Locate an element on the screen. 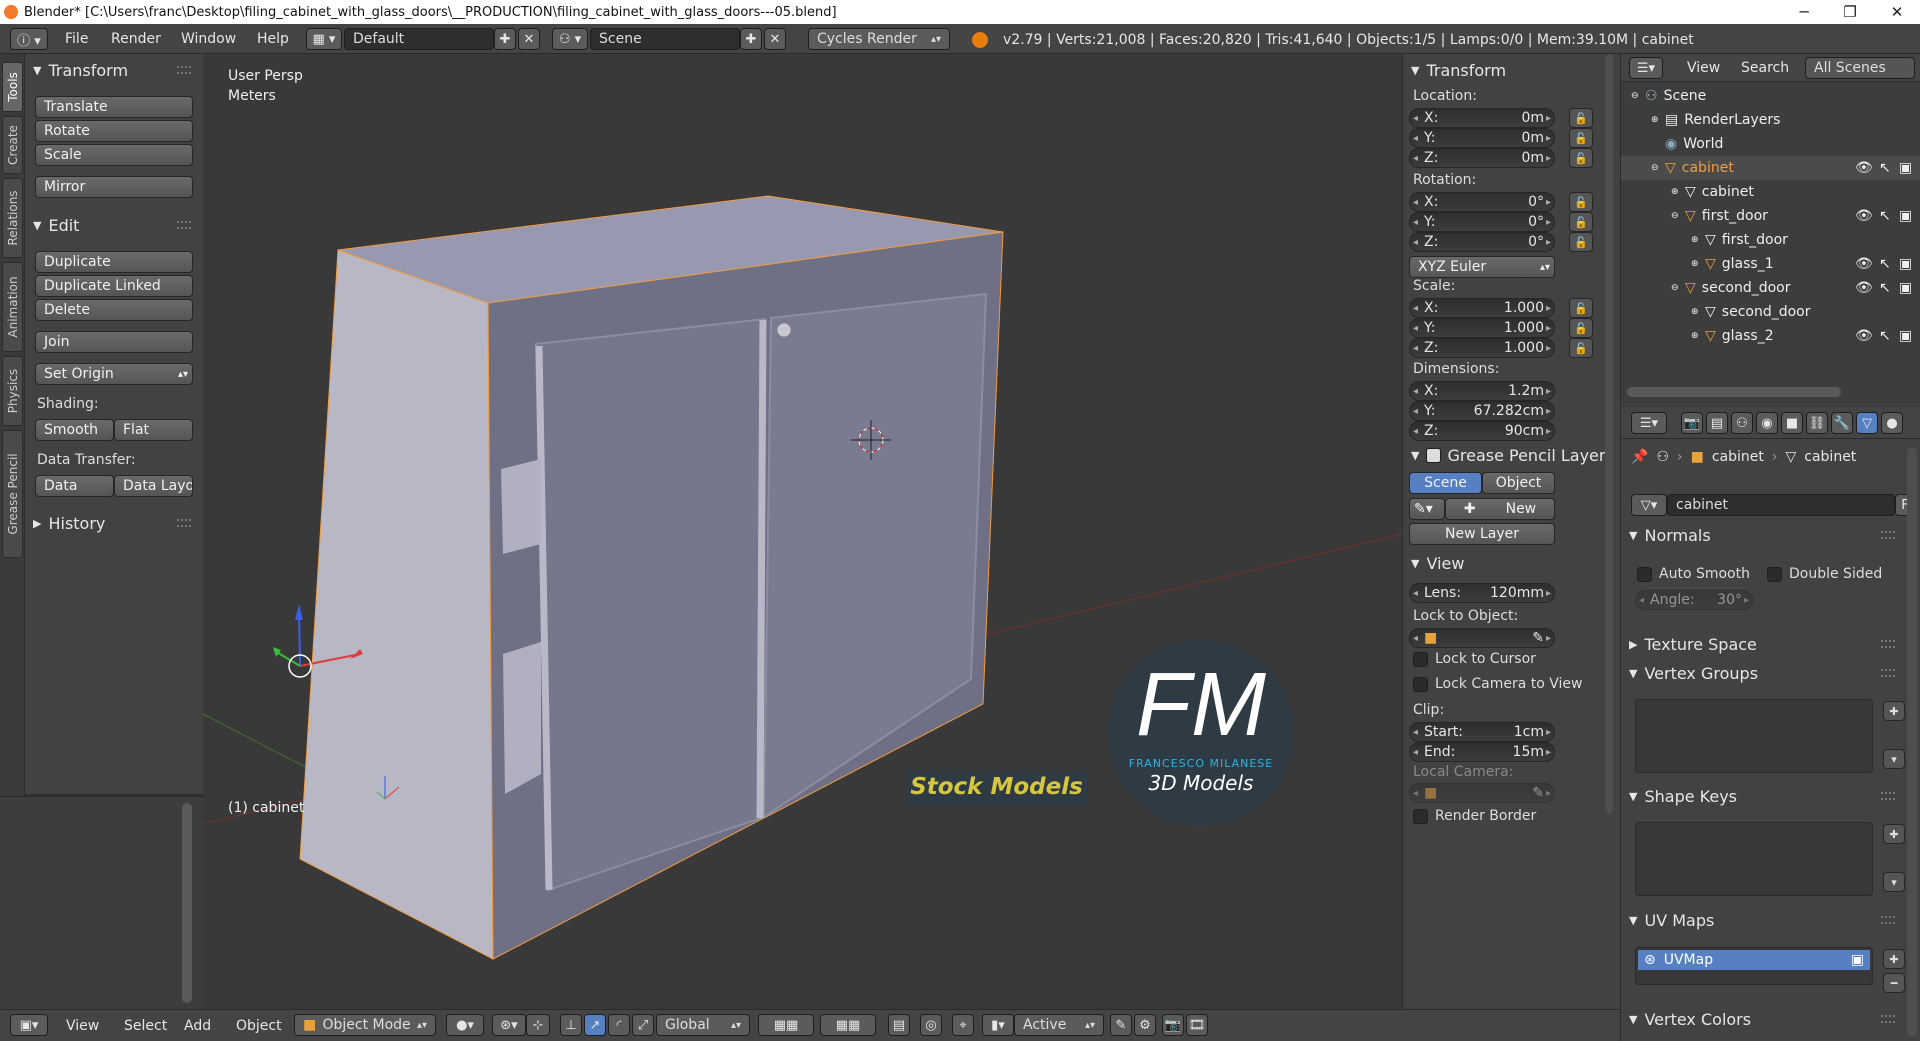 Image resolution: width=1920 pixels, height=1041 pixels. lock-icon: 🔓 is located at coordinates (1581, 348).